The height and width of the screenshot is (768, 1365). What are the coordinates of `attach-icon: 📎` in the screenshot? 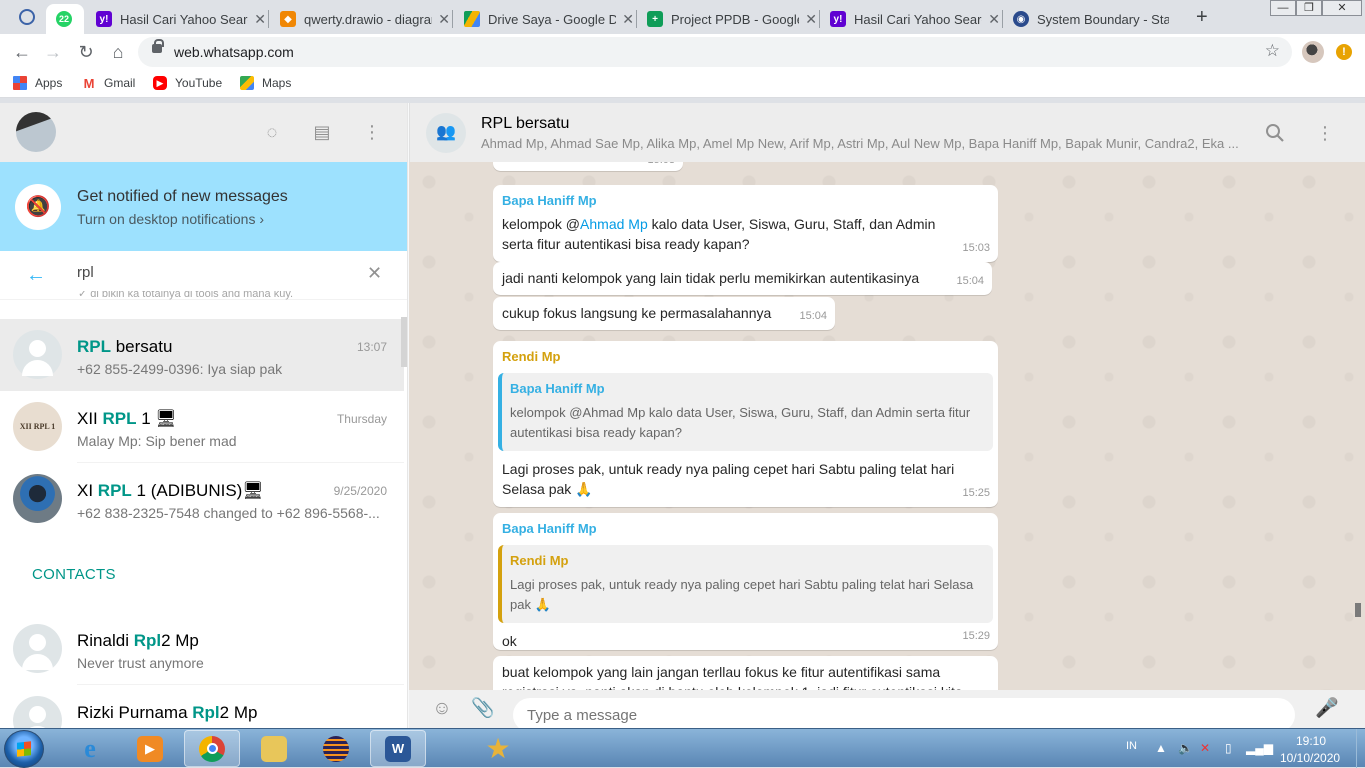 It's located at (483, 709).